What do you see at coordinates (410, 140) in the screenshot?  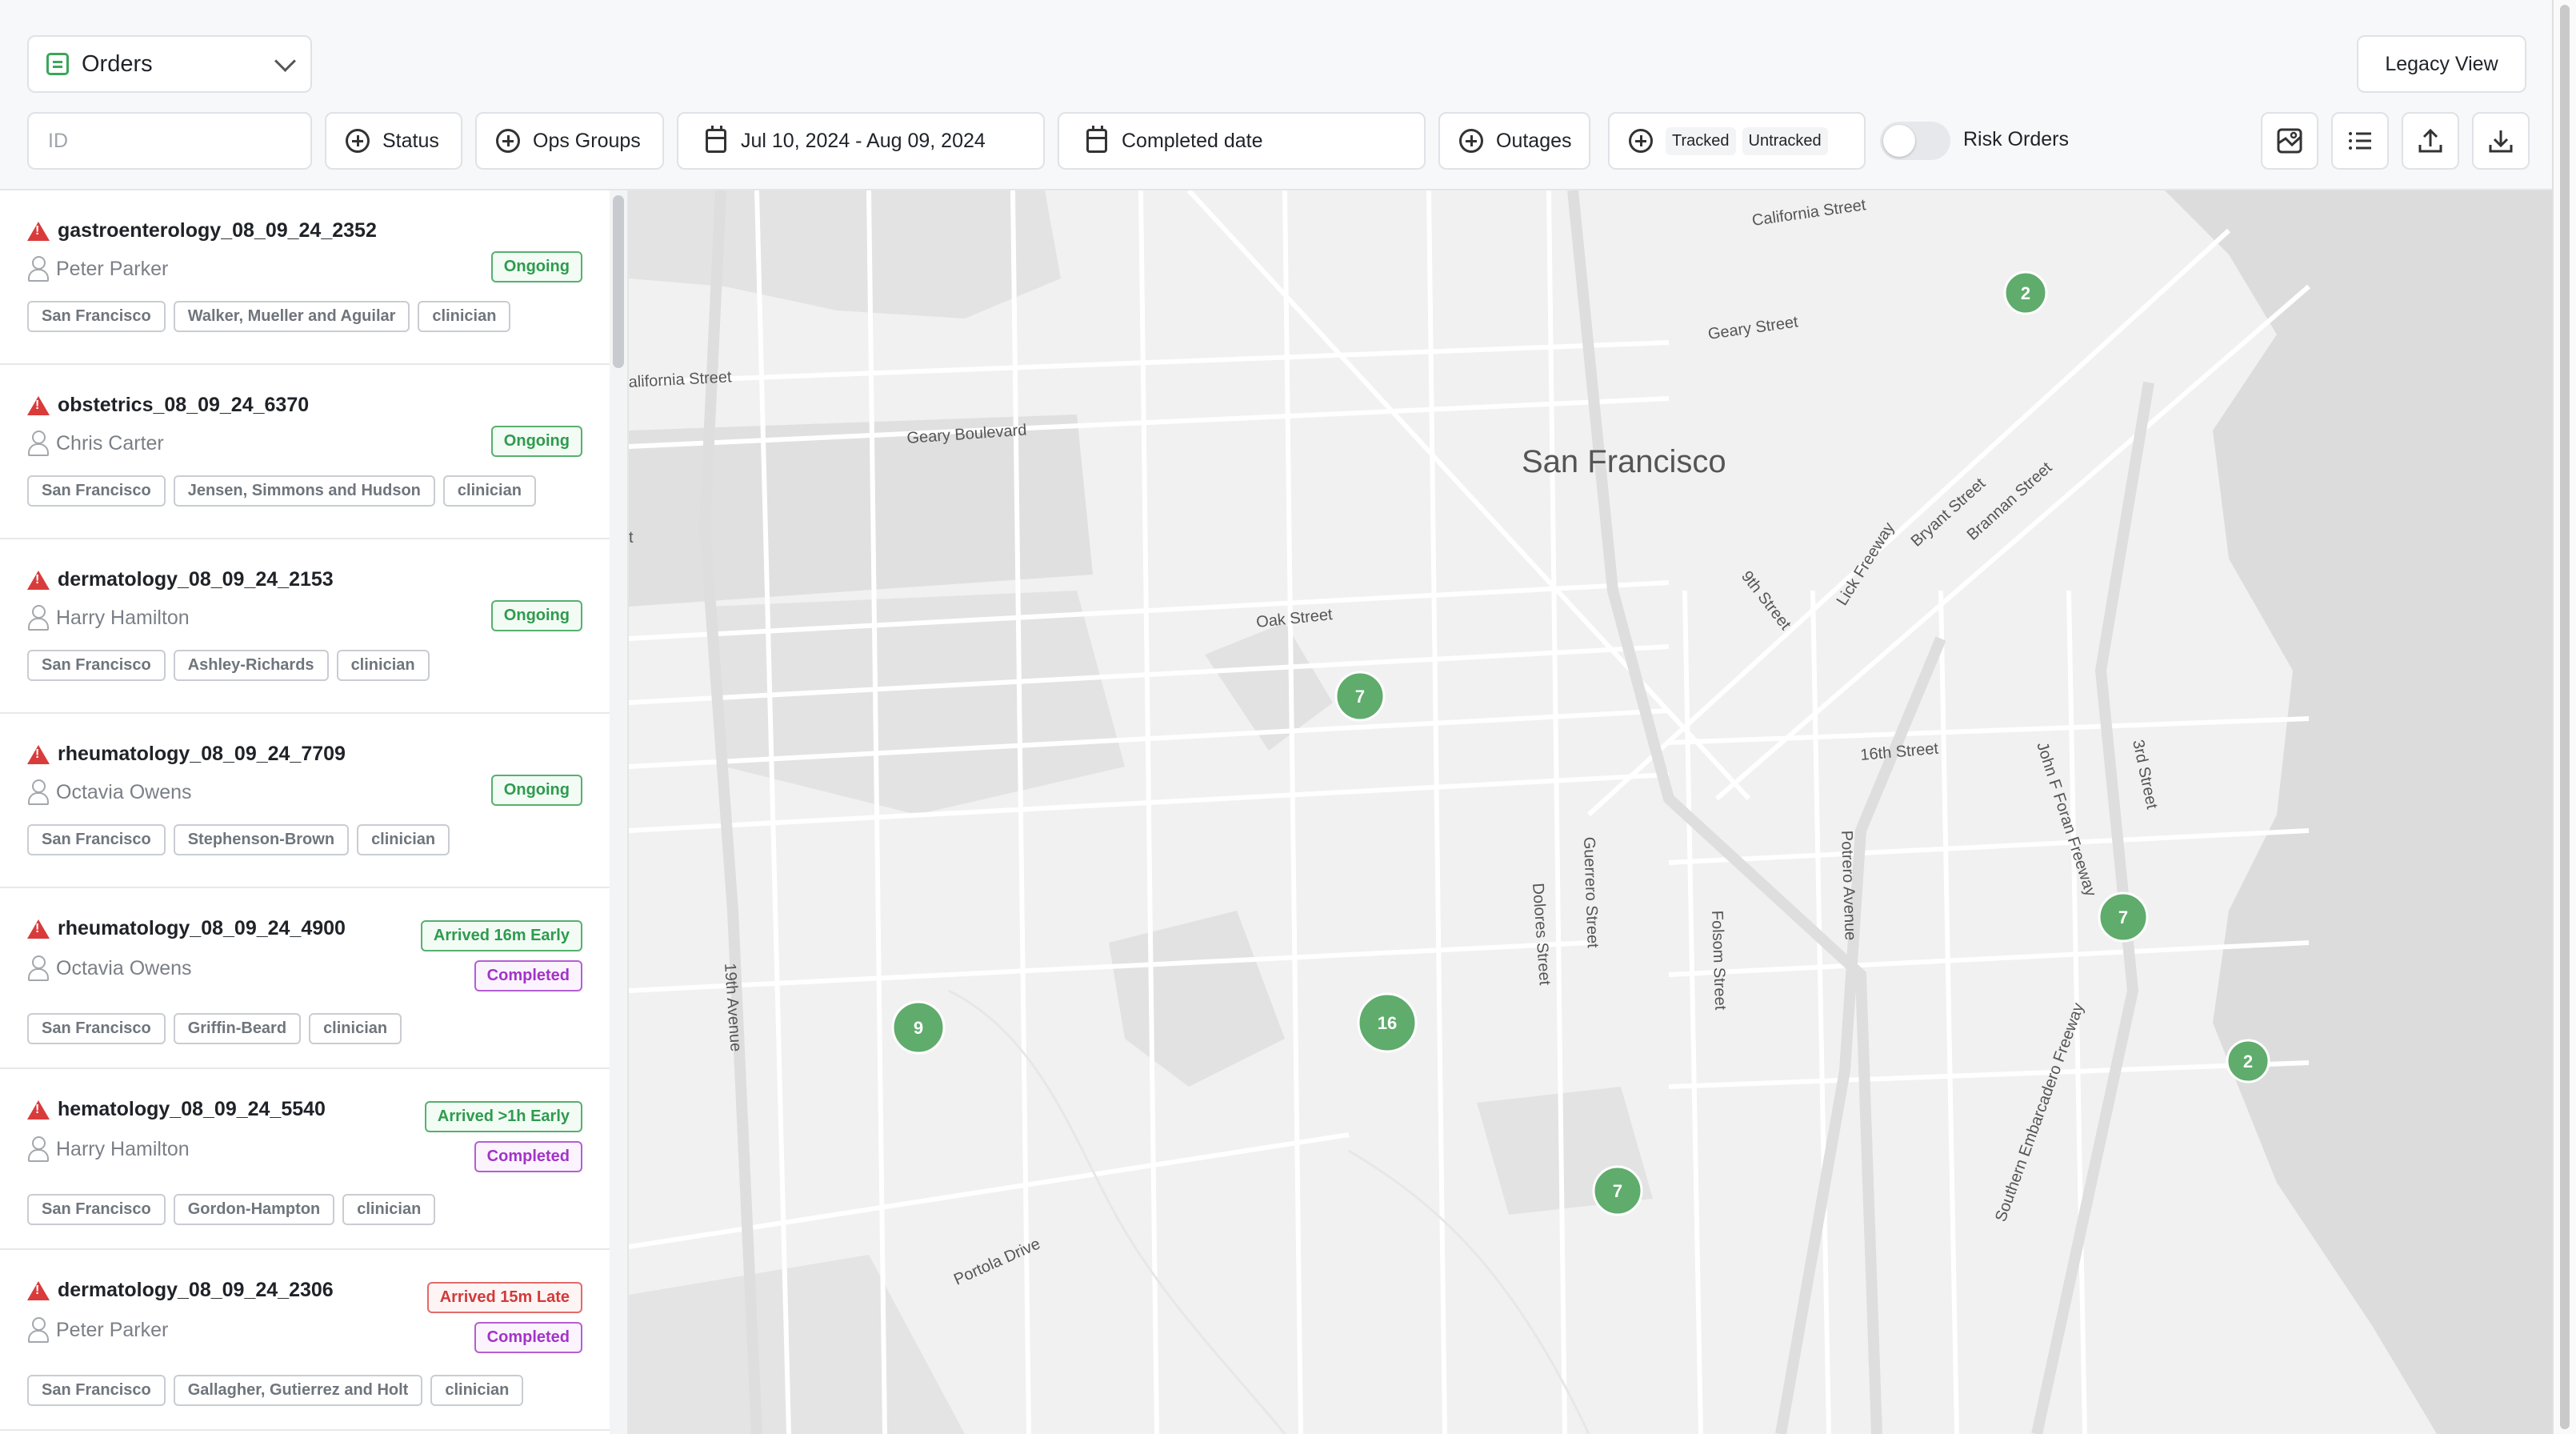 I see `status-filter-label: Status` at bounding box center [410, 140].